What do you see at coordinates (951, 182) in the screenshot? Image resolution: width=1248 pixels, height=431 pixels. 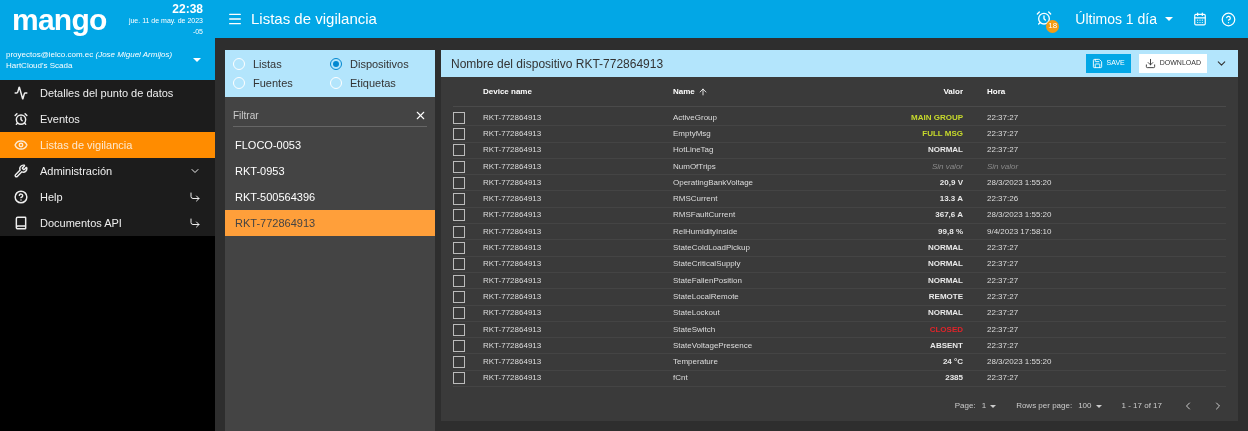 I see `table-cell: 20,9 V` at bounding box center [951, 182].